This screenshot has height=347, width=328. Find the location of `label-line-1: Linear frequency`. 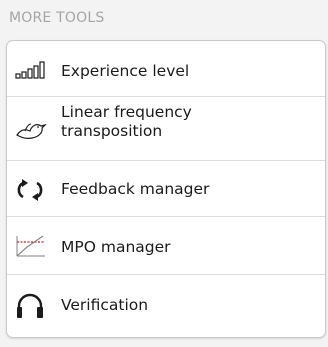

label-line-1: Linear frequency is located at coordinates (126, 112).